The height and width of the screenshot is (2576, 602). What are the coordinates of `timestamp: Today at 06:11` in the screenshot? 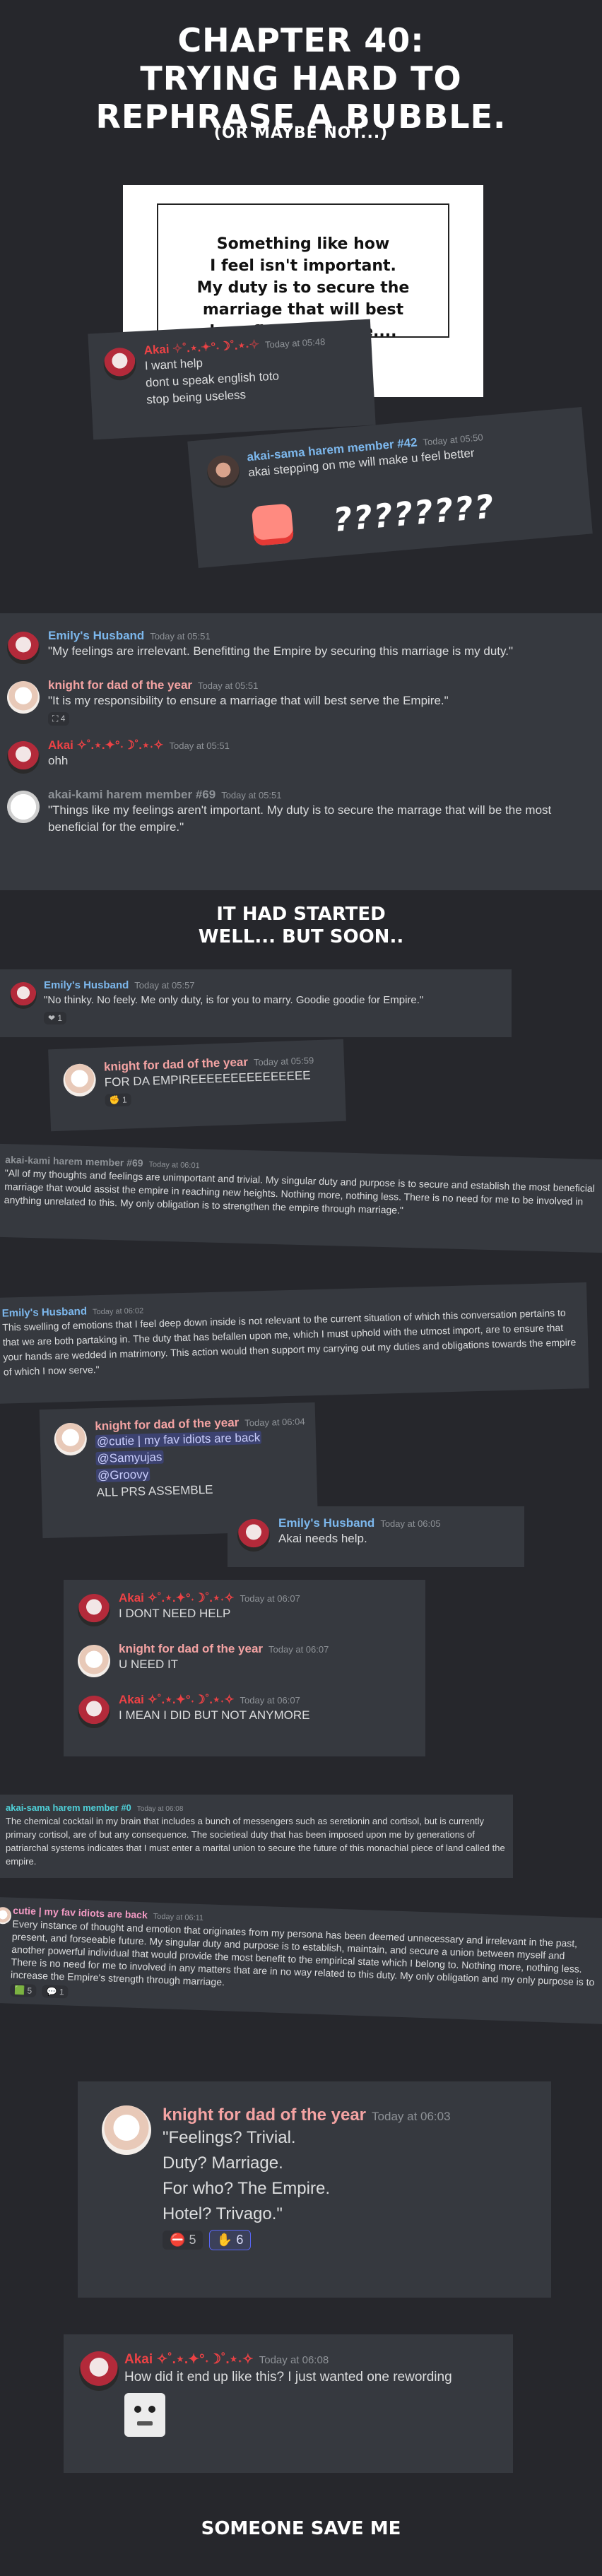 It's located at (178, 1917).